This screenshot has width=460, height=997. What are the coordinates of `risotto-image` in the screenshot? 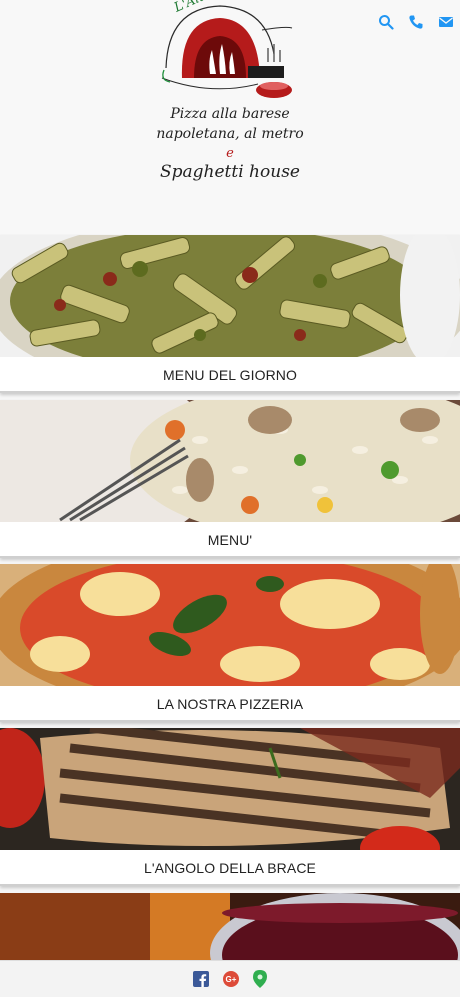 It's located at (230, 461).